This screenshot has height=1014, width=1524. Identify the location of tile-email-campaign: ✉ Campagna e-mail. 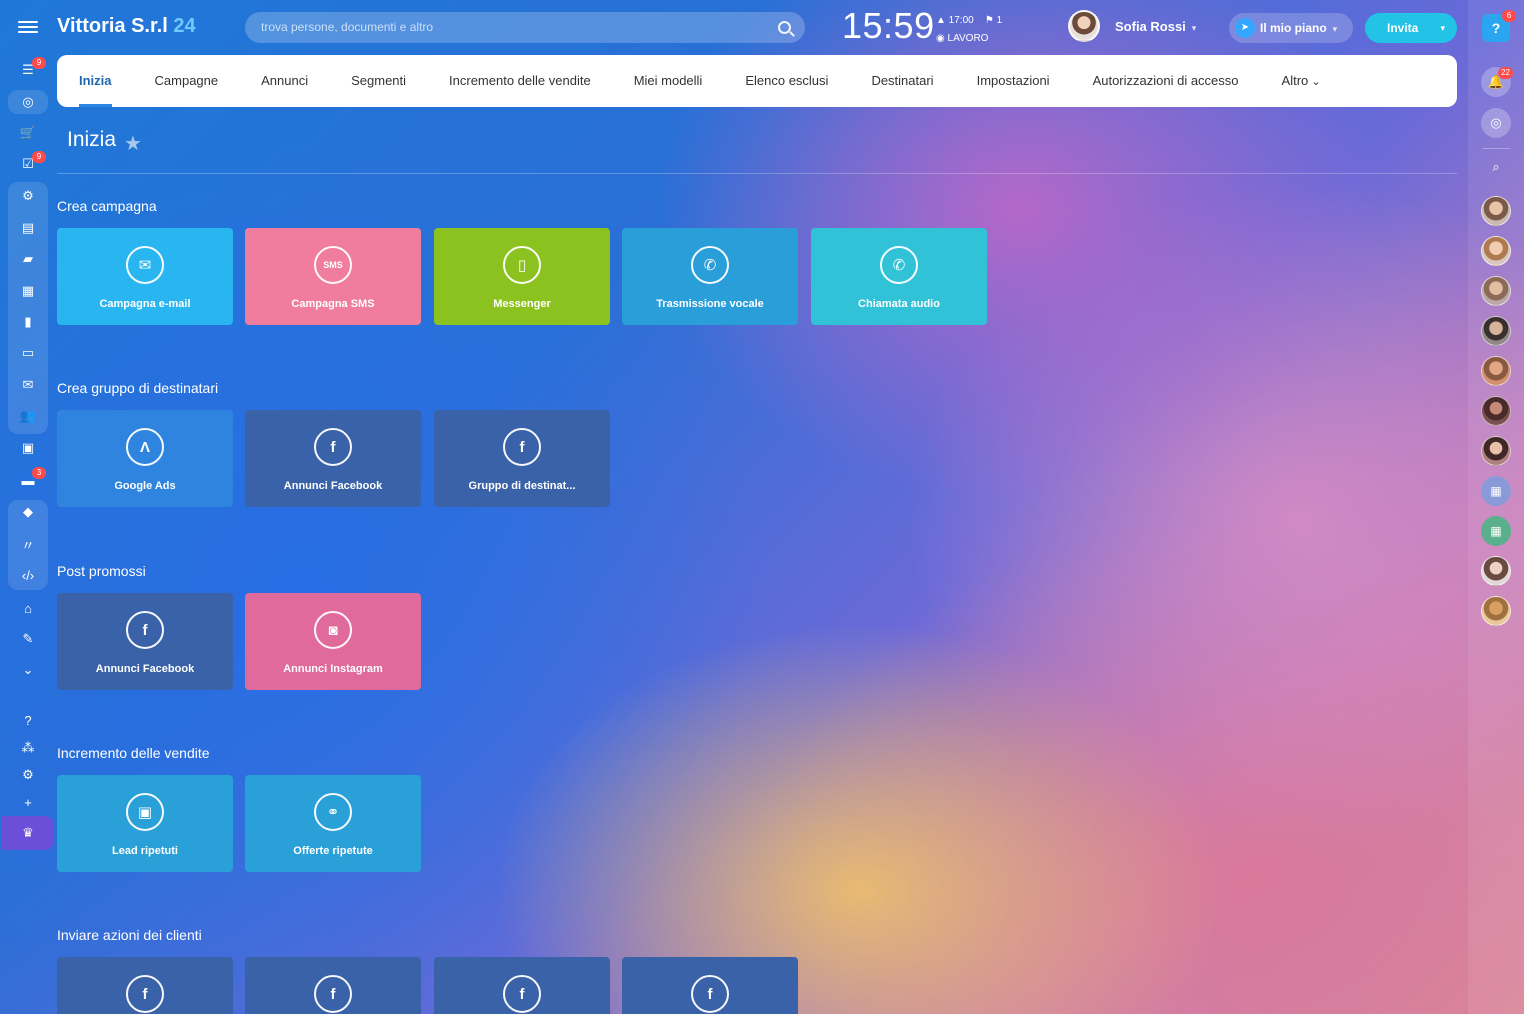
(145, 276).